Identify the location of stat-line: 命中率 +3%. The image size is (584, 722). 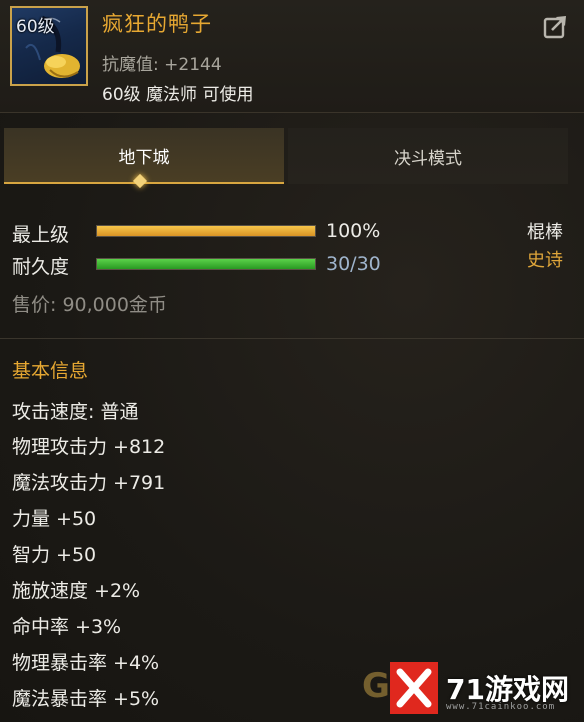
(67, 627).